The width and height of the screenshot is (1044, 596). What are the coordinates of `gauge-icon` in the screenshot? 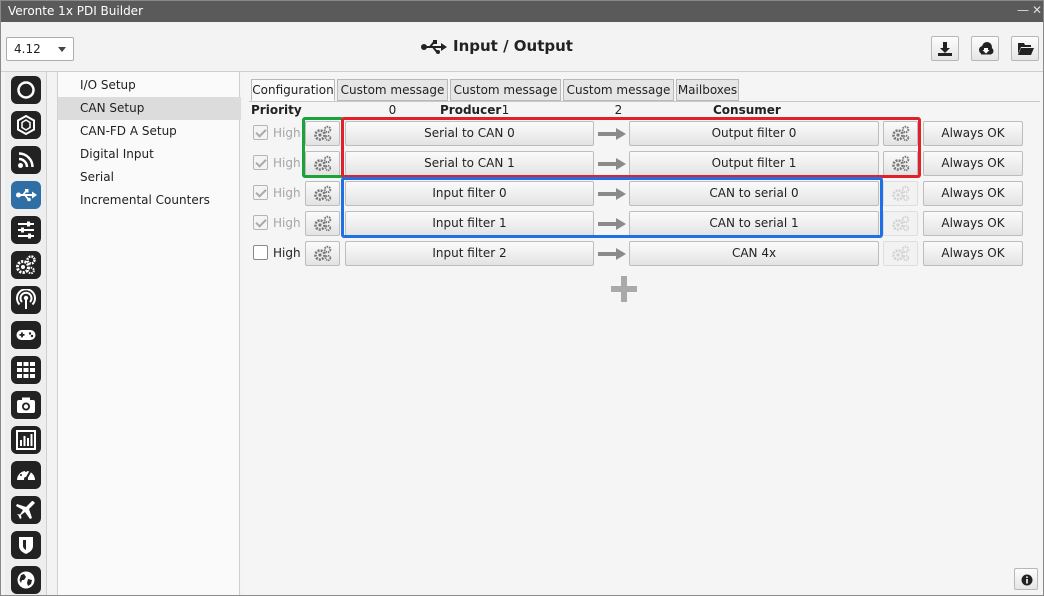 It's located at (26, 475).